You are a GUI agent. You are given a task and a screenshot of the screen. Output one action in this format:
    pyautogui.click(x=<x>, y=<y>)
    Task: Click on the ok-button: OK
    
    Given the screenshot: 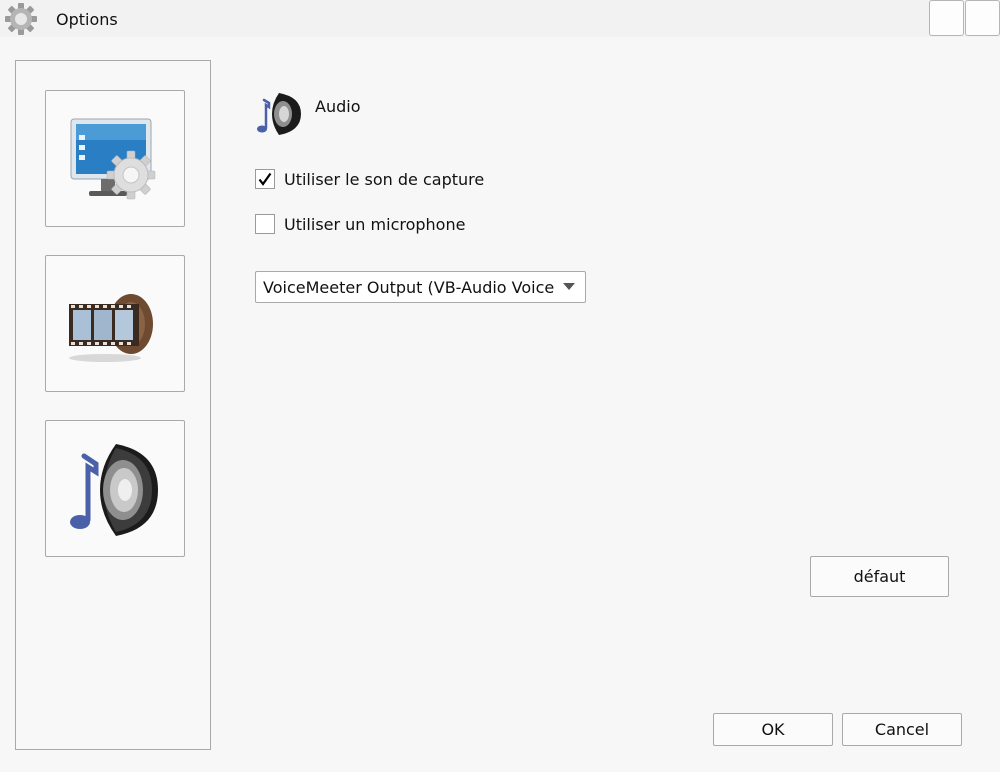 What is the action you would take?
    pyautogui.click(x=773, y=729)
    